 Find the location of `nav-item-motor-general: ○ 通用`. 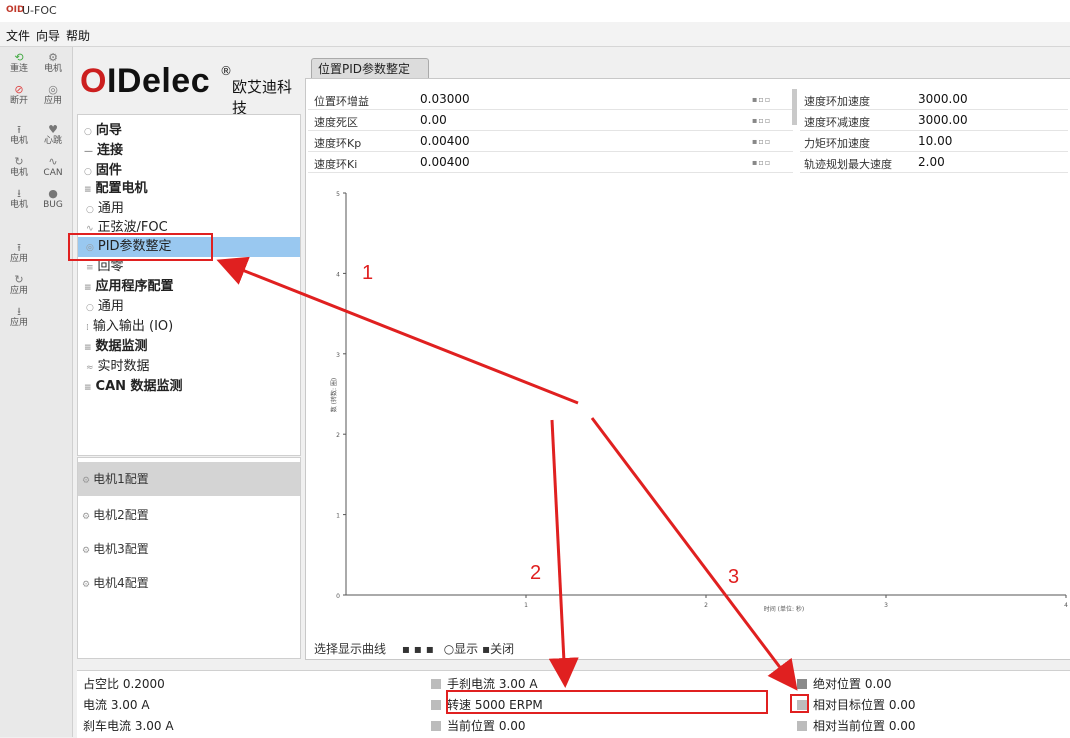

nav-item-motor-general: ○ 通用 is located at coordinates (105, 209).